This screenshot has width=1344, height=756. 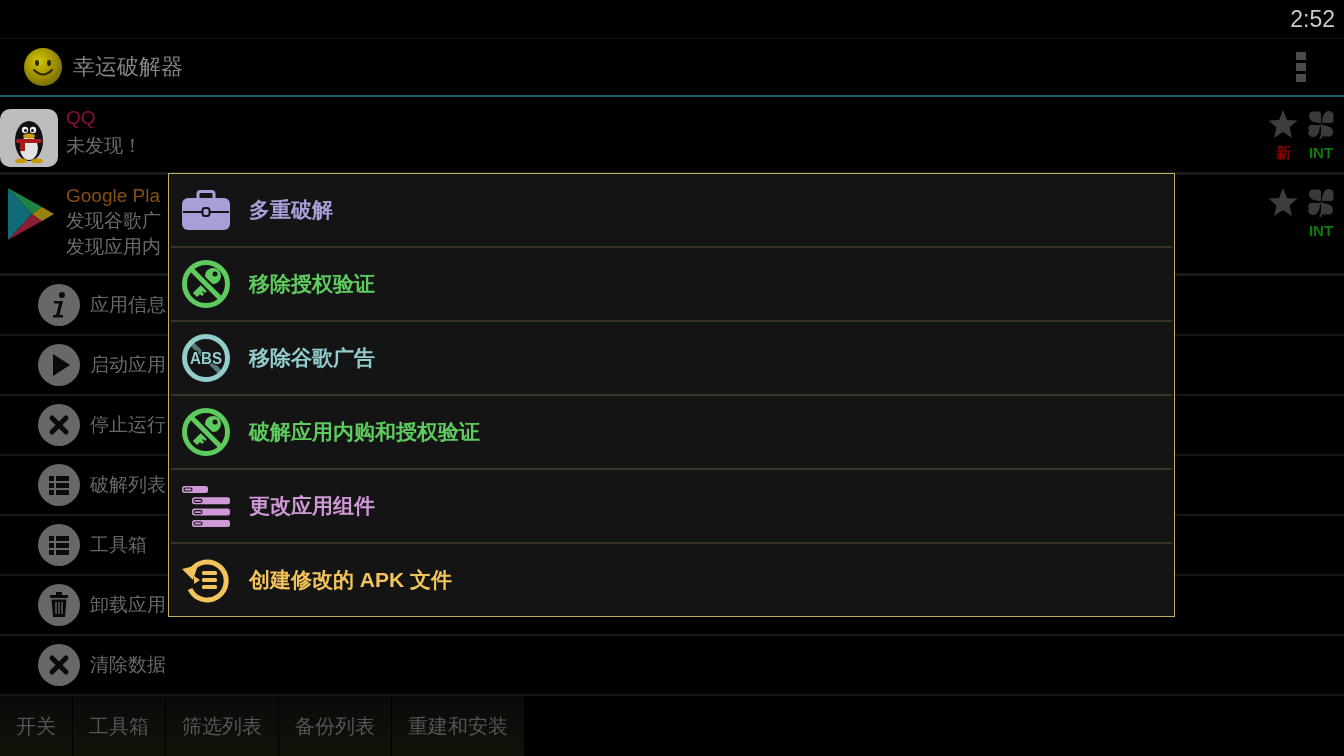 I want to click on menu-item-label: 停止运行, so click(x=128, y=425).